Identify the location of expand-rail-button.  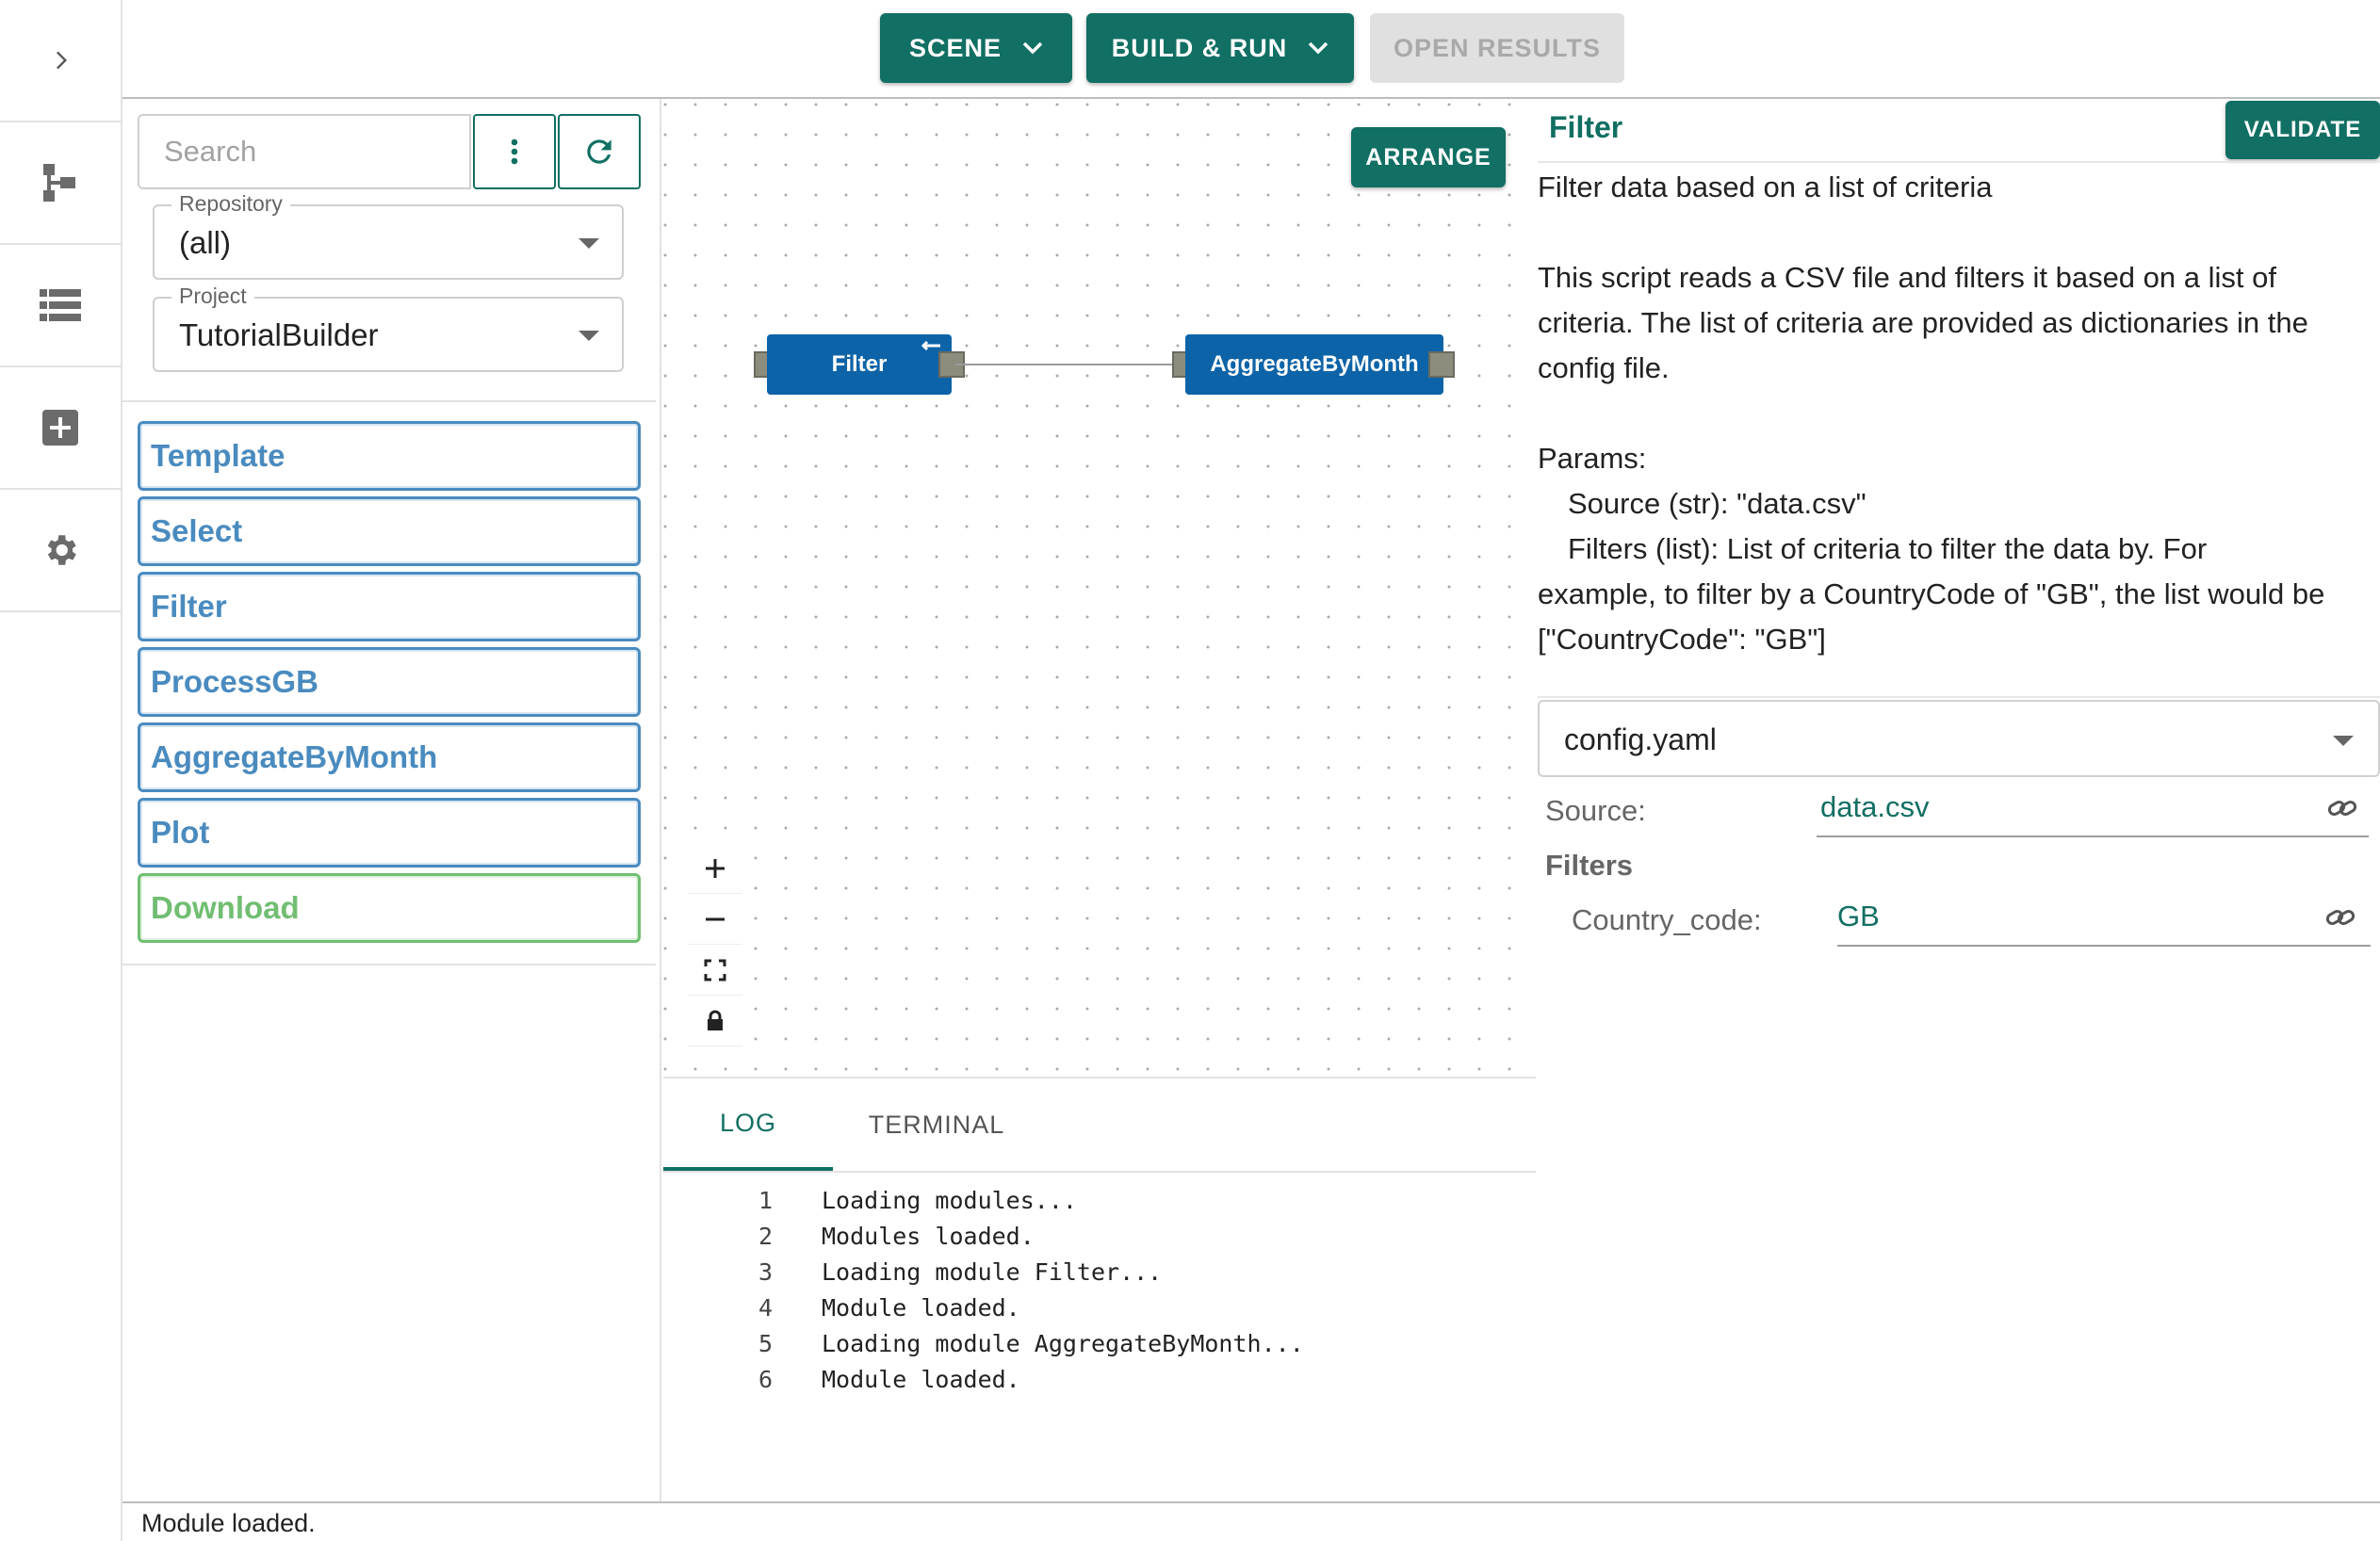
(60, 61).